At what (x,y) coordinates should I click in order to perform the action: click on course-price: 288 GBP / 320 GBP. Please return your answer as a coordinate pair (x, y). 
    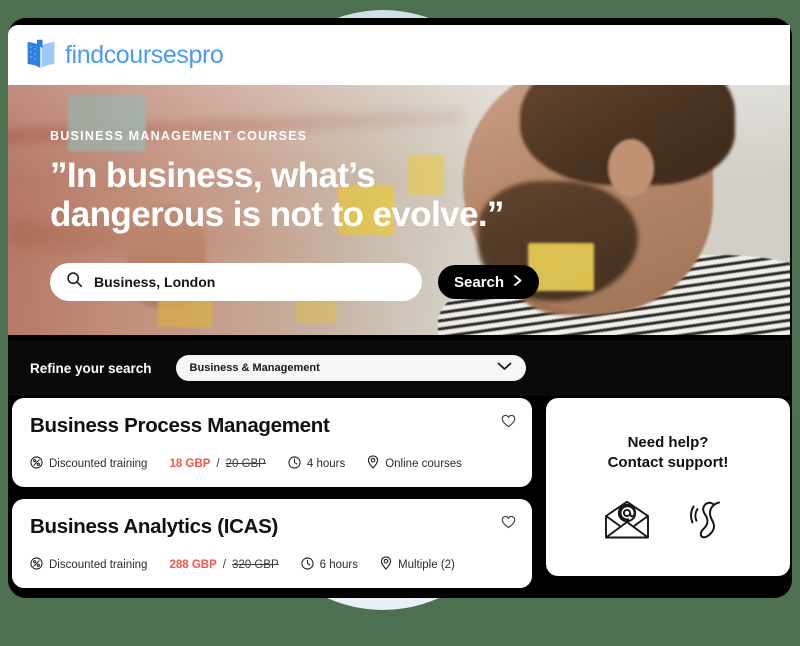
    Looking at the image, I should click on (223, 565).